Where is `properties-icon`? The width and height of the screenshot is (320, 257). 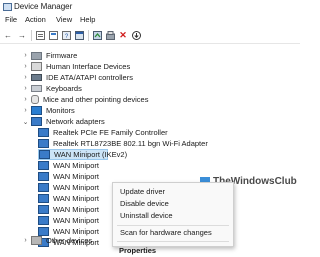
properties-icon is located at coordinates (40, 35).